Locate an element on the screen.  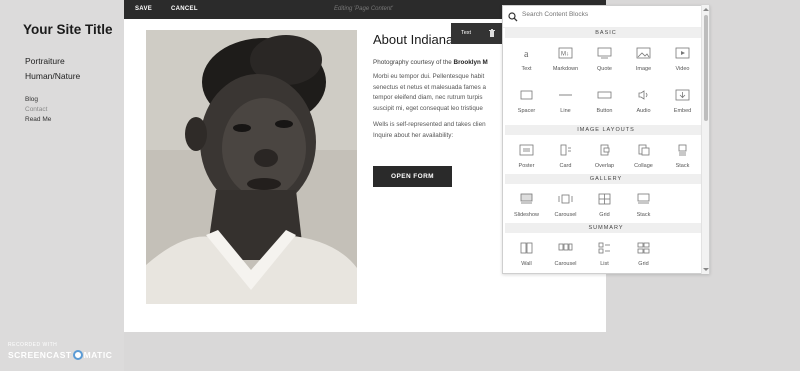
list-icon is located at coordinates (604, 248).